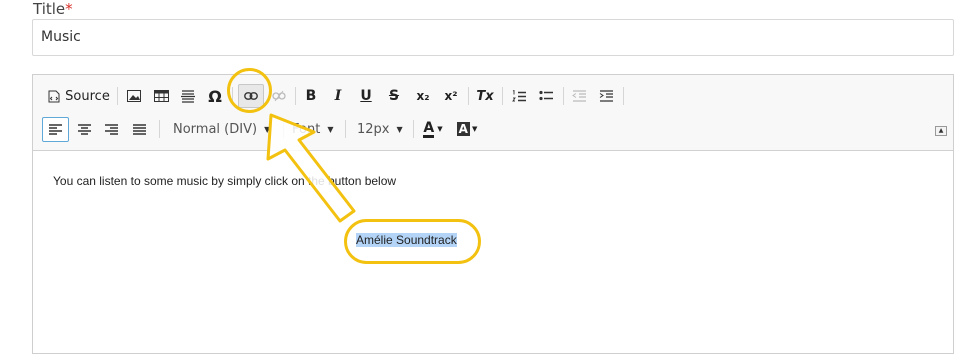 The width and height of the screenshot is (976, 354). I want to click on title-input: Music, so click(493, 37).